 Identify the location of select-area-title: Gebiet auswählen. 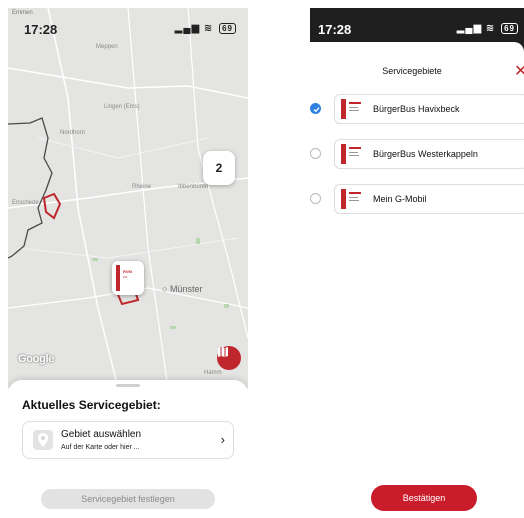
(101, 434).